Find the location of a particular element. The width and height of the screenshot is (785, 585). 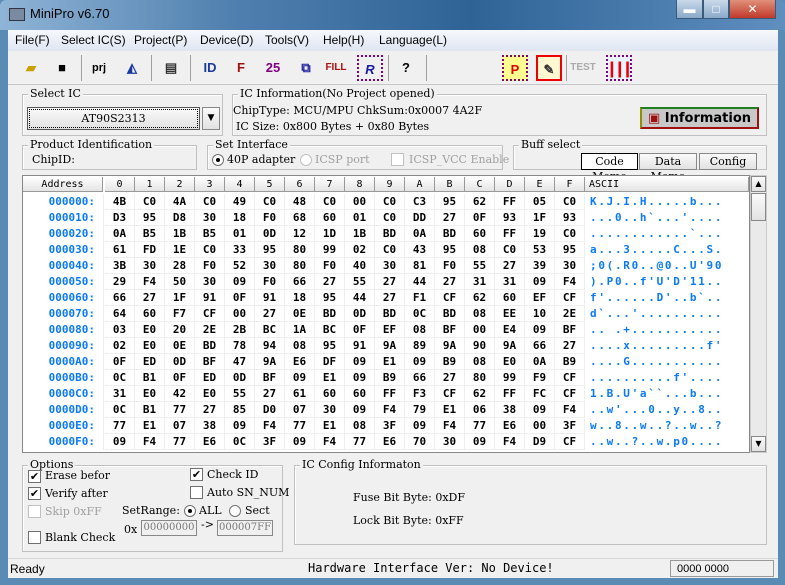

hex-byte-cell: 2B is located at coordinates (240, 330).